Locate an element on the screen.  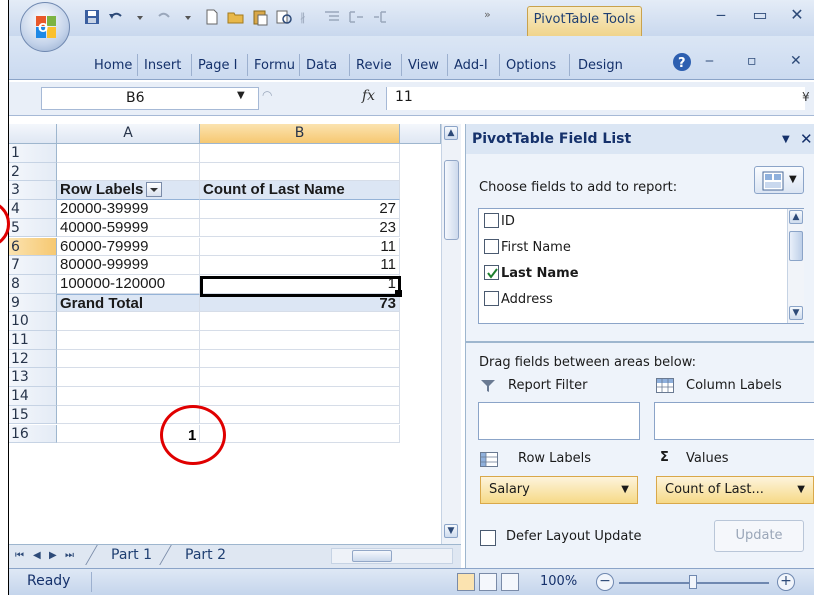
row-header: 15 is located at coordinates (33, 415).